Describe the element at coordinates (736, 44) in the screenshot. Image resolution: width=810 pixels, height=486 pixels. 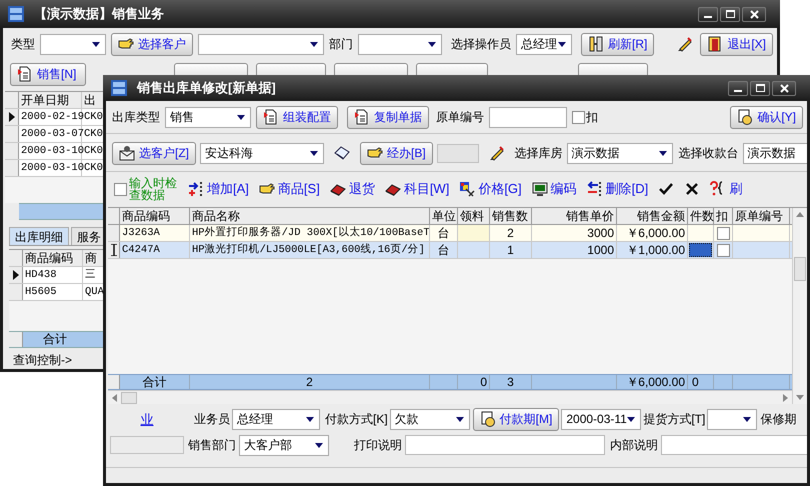
I see `exit-button: 退出[X]` at that location.